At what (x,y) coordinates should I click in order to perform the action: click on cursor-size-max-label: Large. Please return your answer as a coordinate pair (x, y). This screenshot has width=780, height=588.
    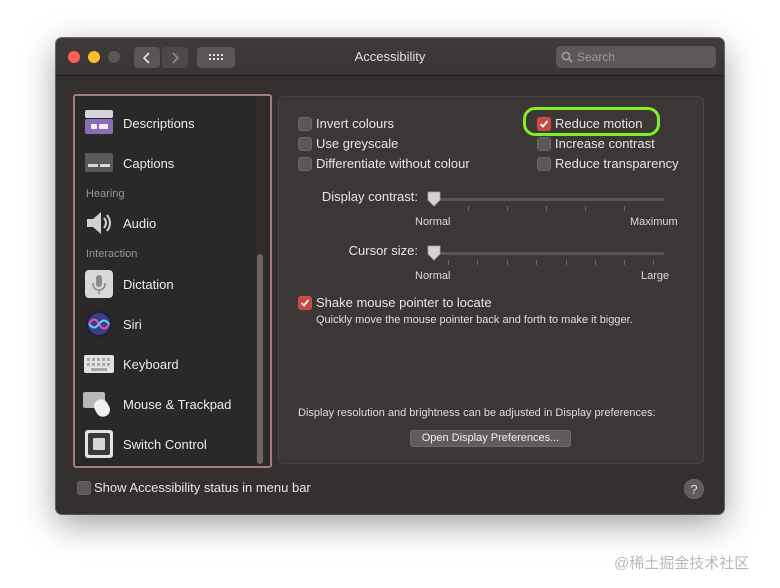
    Looking at the image, I should click on (655, 276).